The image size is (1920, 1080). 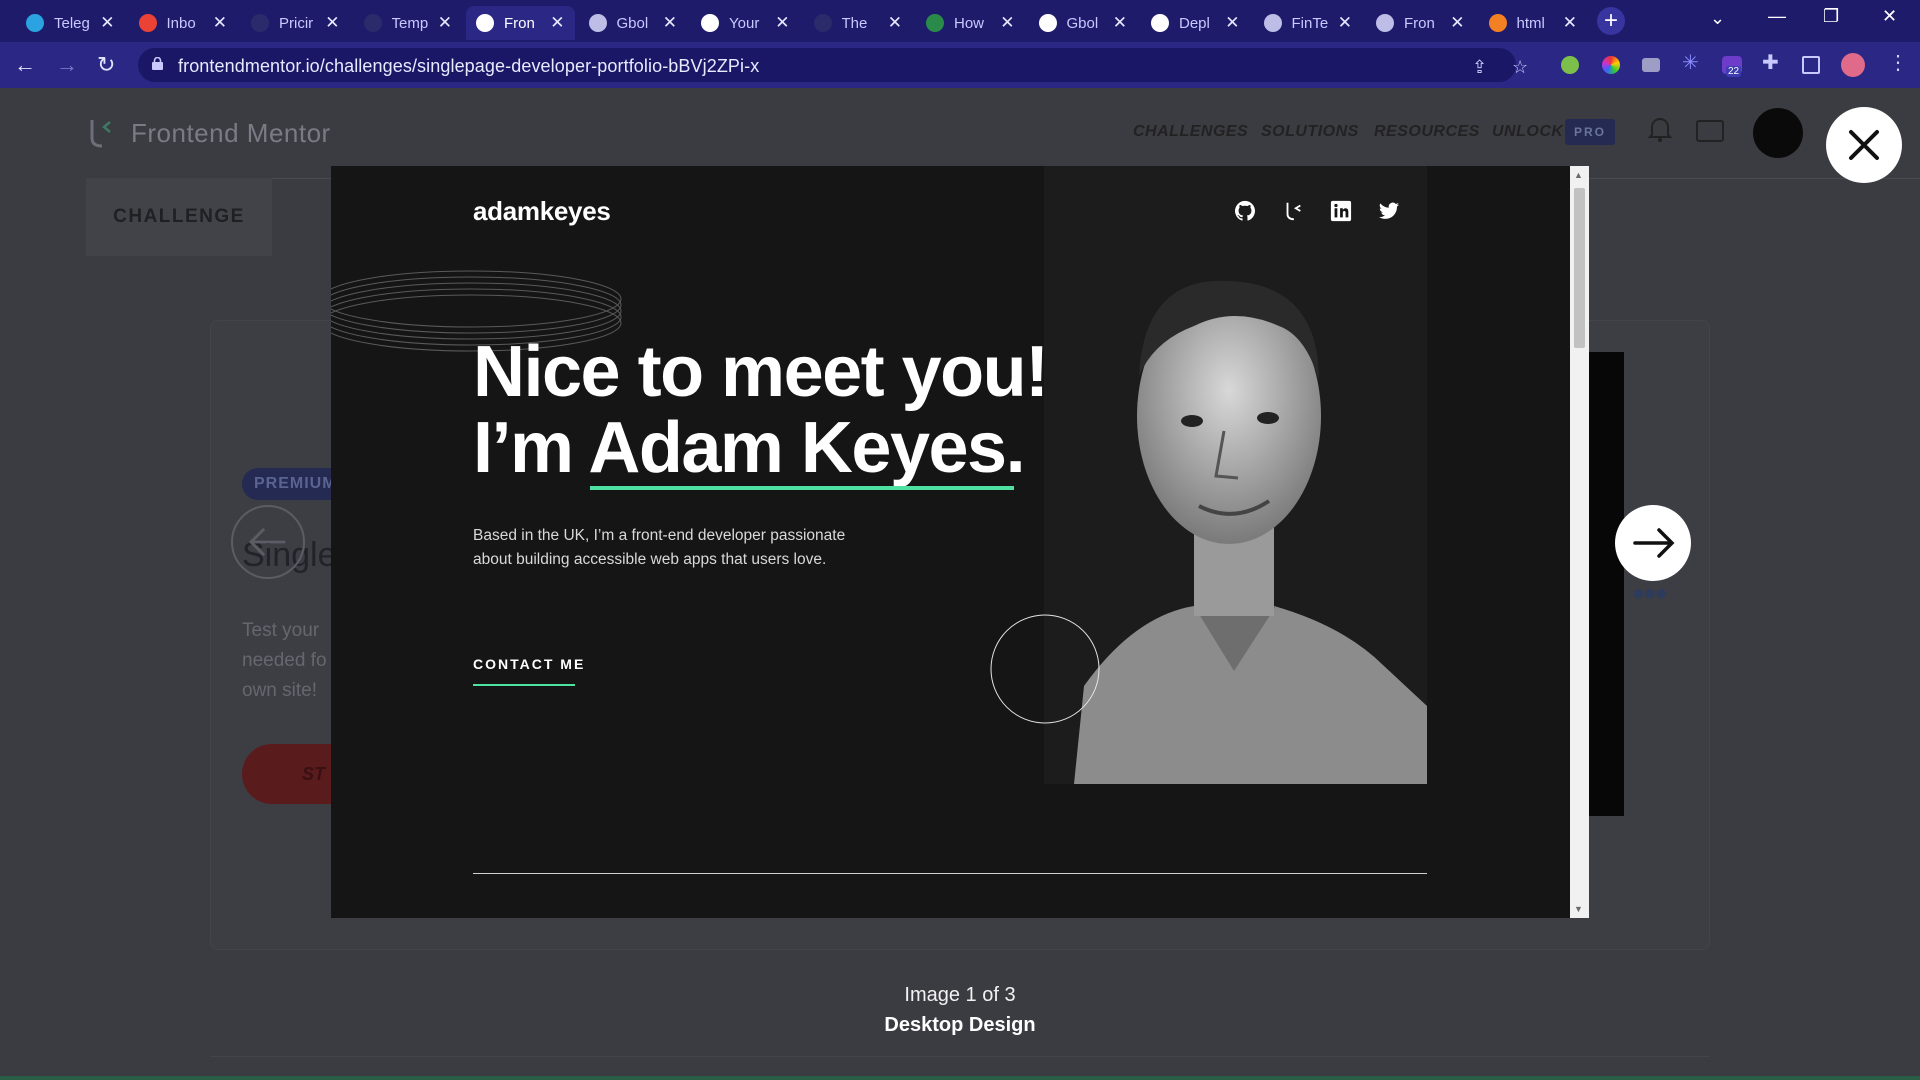 I want to click on tab-label: How, so click(x=969, y=23).